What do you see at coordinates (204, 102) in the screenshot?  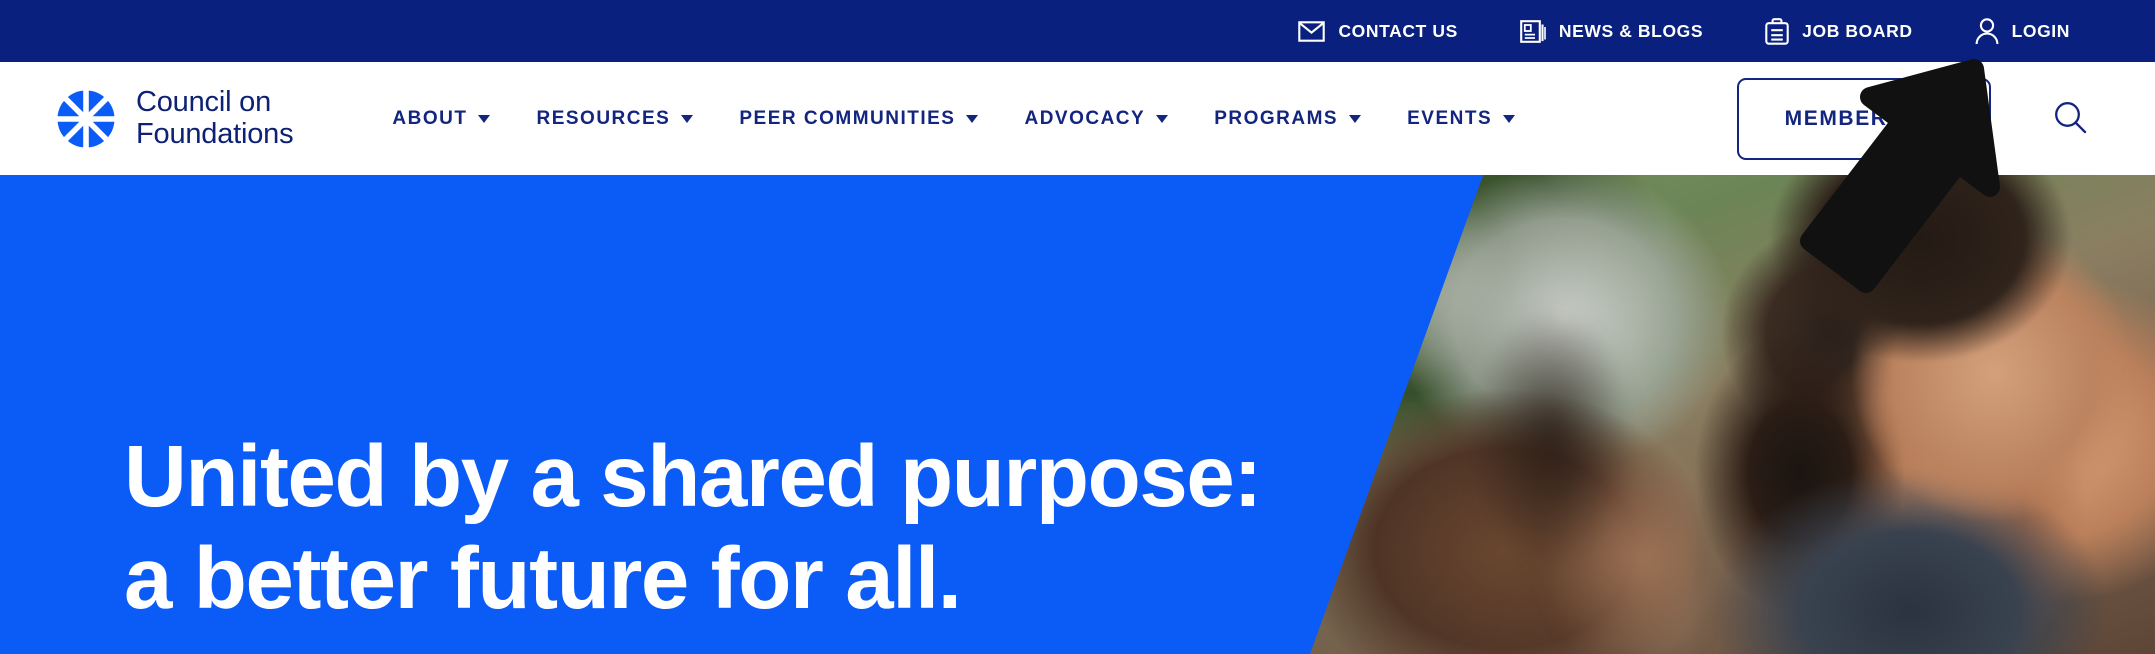 I see `brand-line-1: Council on` at bounding box center [204, 102].